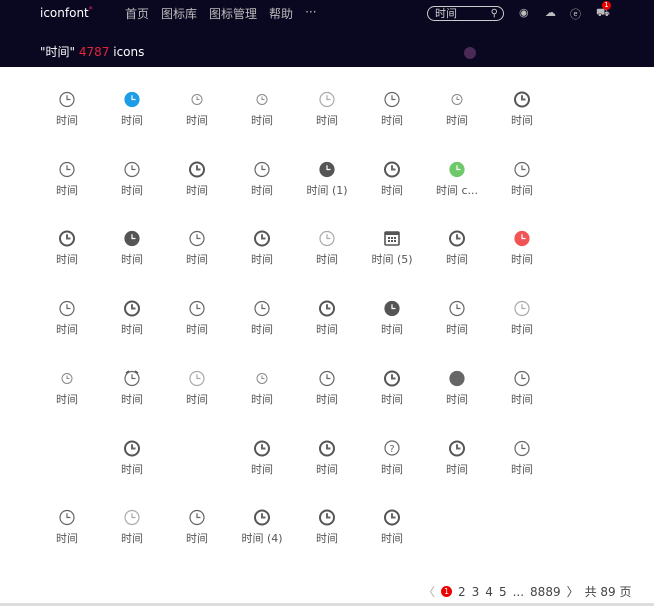 The width and height of the screenshot is (654, 606). Describe the element at coordinates (233, 13) in the screenshot. I see `nav-icon-management: 图标管理` at that location.